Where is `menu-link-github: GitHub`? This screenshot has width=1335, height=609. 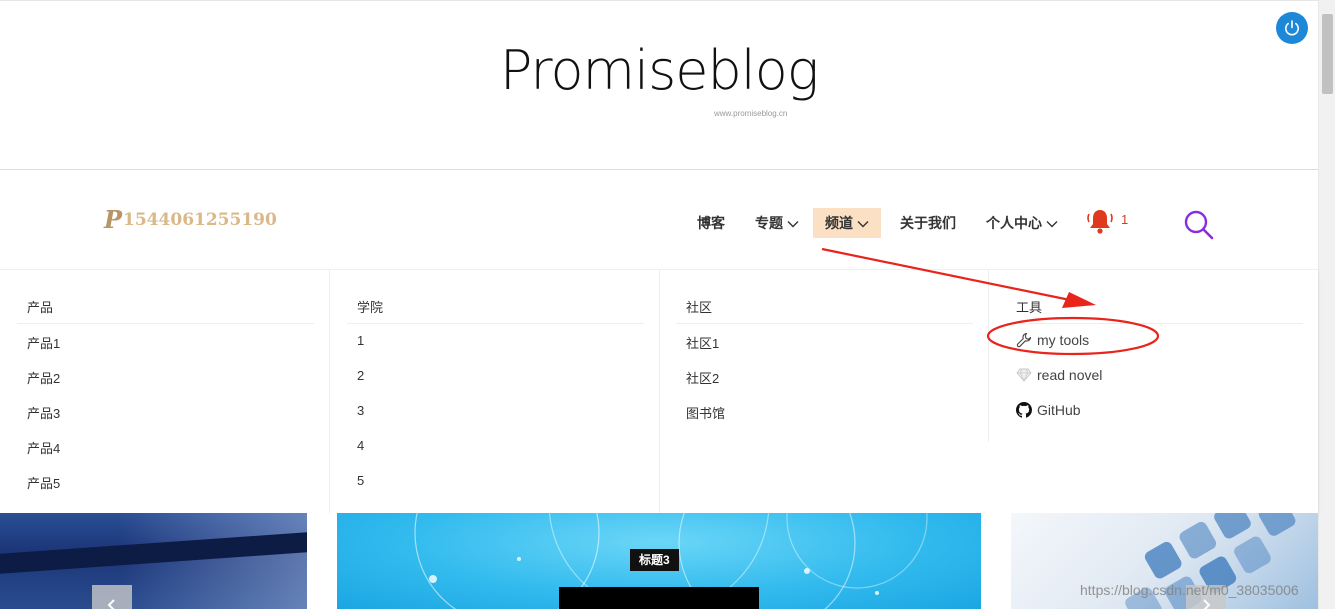
menu-link-github: GitHub is located at coordinates (1048, 410).